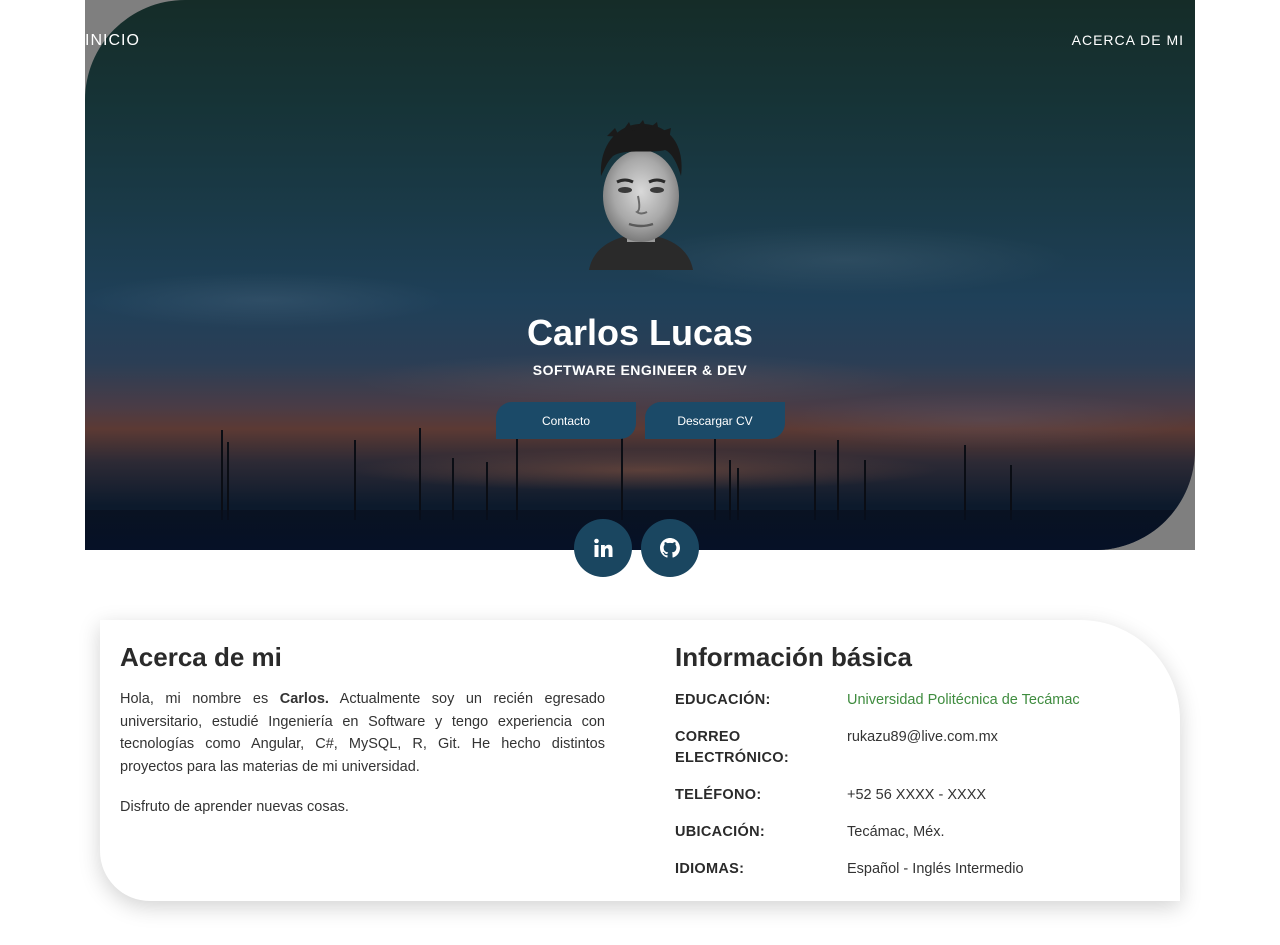  Describe the element at coordinates (640, 332) in the screenshot. I see `hero-name: Carlos Lucas` at that location.